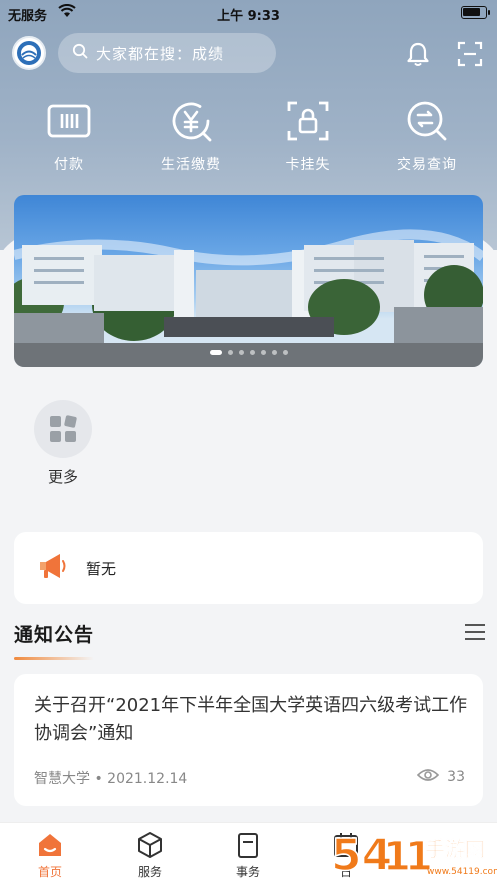 The image size is (497, 883). I want to click on announcement-meta: 智慧大学 • 2021.12.14, so click(110, 778).